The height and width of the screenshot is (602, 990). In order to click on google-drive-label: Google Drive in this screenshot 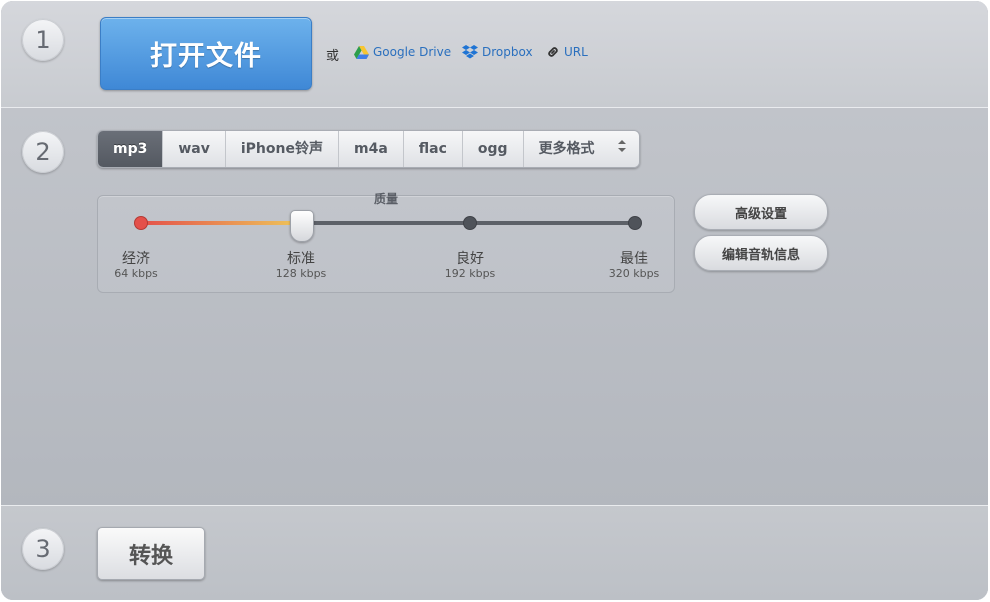, I will do `click(412, 52)`.